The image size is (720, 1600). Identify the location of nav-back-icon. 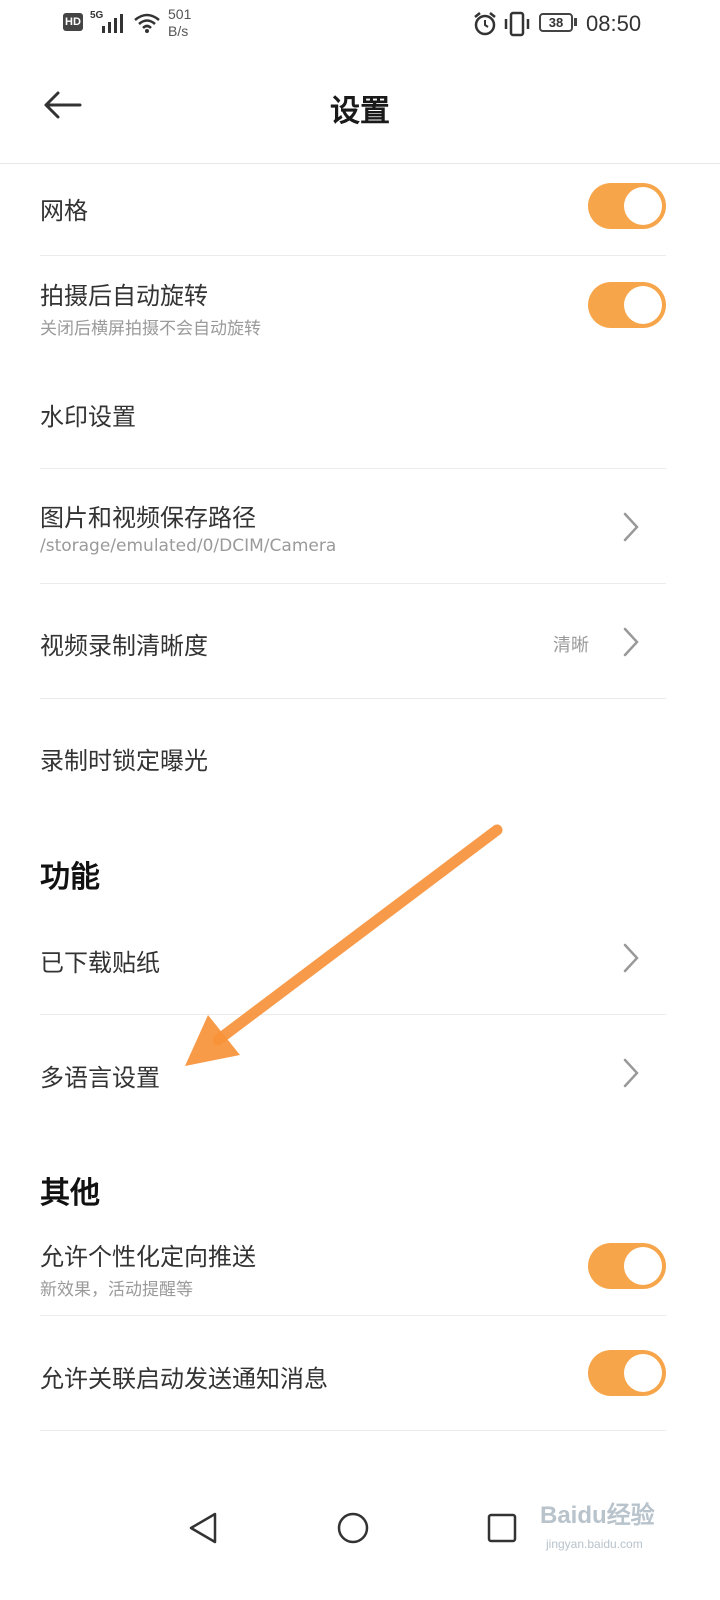
(203, 1528).